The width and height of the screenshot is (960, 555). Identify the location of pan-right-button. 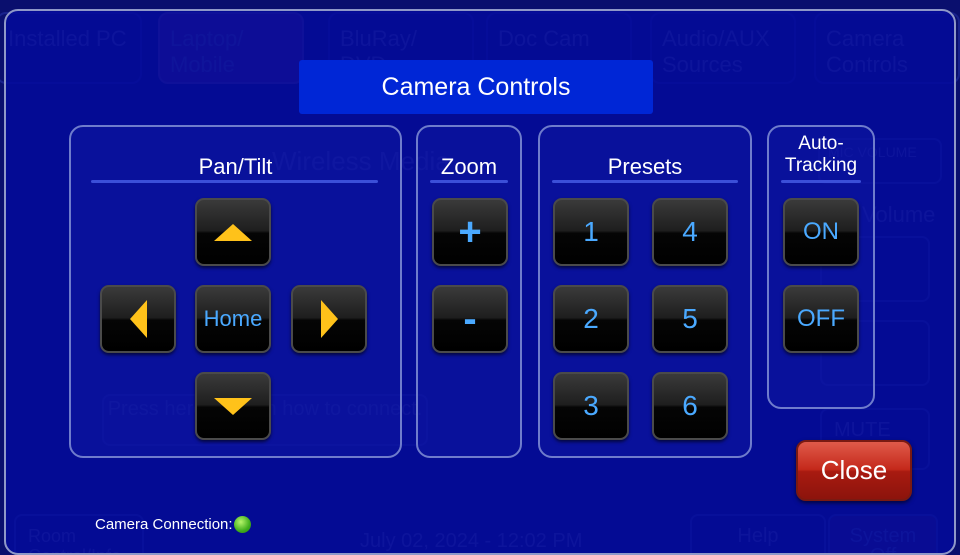
(329, 319).